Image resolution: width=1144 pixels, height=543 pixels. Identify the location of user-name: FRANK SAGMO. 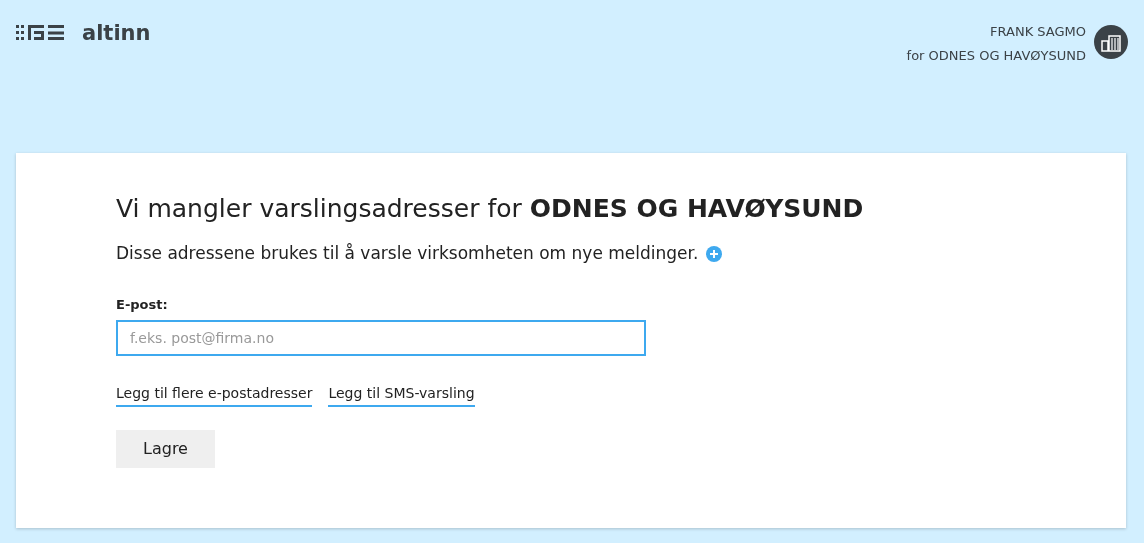
(1038, 32).